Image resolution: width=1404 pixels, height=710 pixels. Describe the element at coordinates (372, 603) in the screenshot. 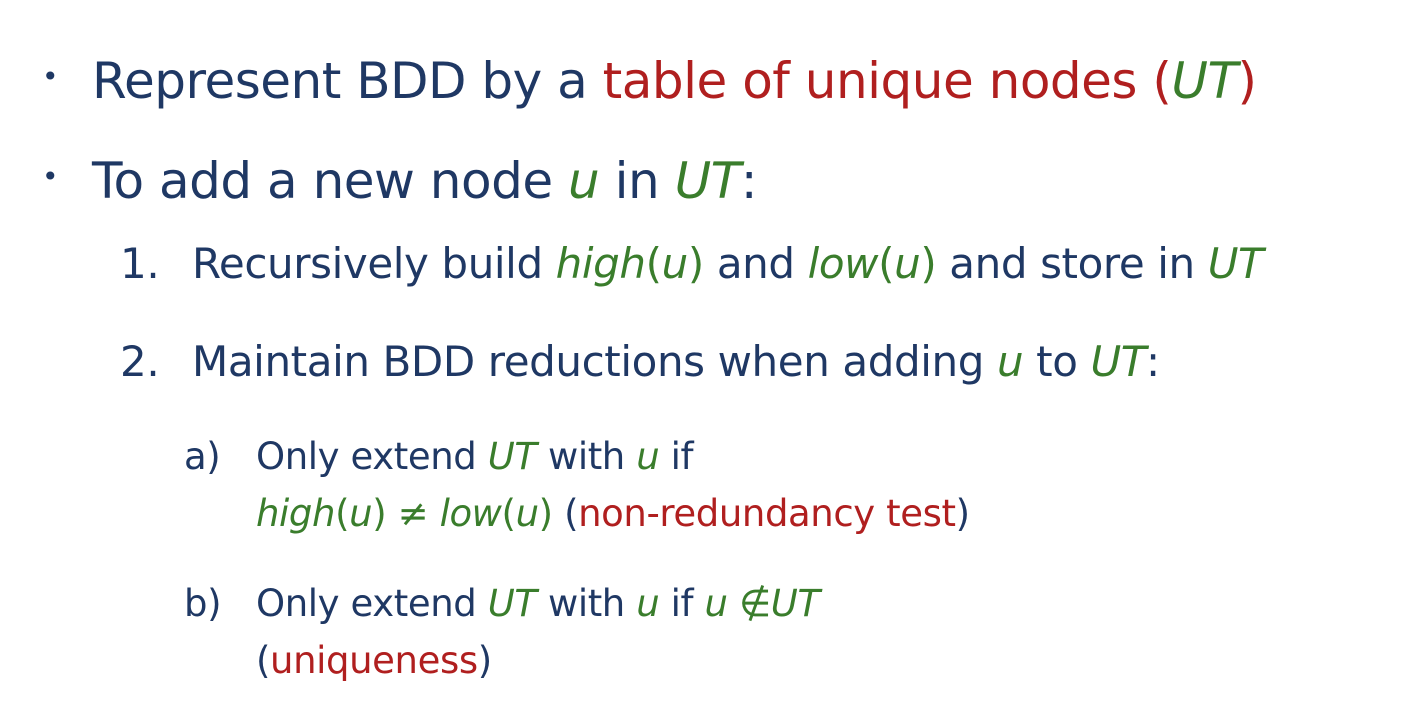

I see `sub-b-l1-part-1: Only extend` at that location.